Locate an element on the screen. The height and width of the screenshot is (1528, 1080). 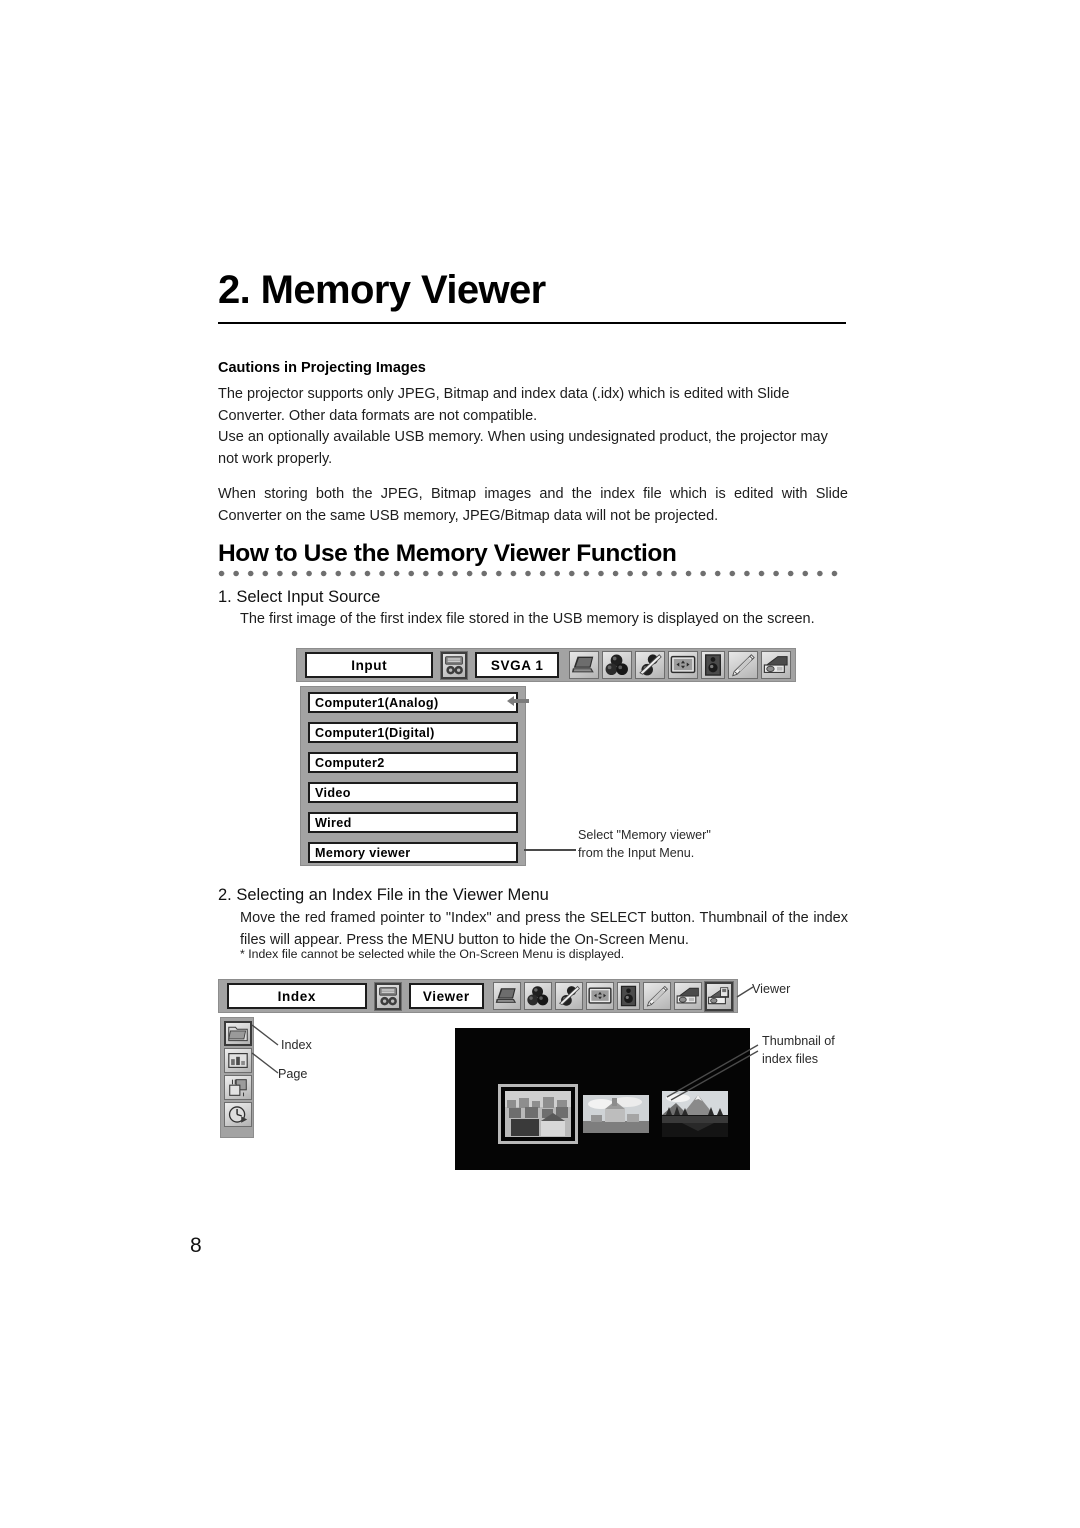
thumbnail-callout-line2: index files is located at coordinates (790, 1059).